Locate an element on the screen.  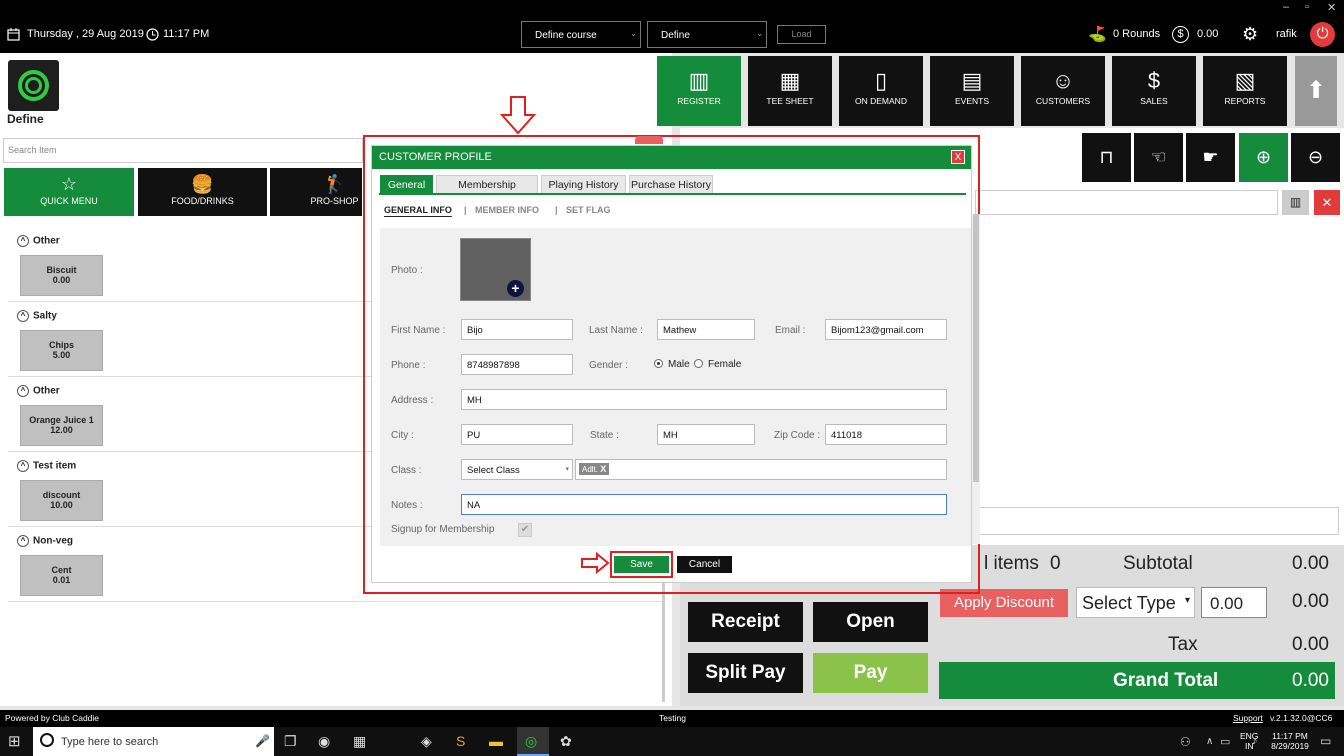
language-indicator: ENG IN is located at coordinates (1249, 741).